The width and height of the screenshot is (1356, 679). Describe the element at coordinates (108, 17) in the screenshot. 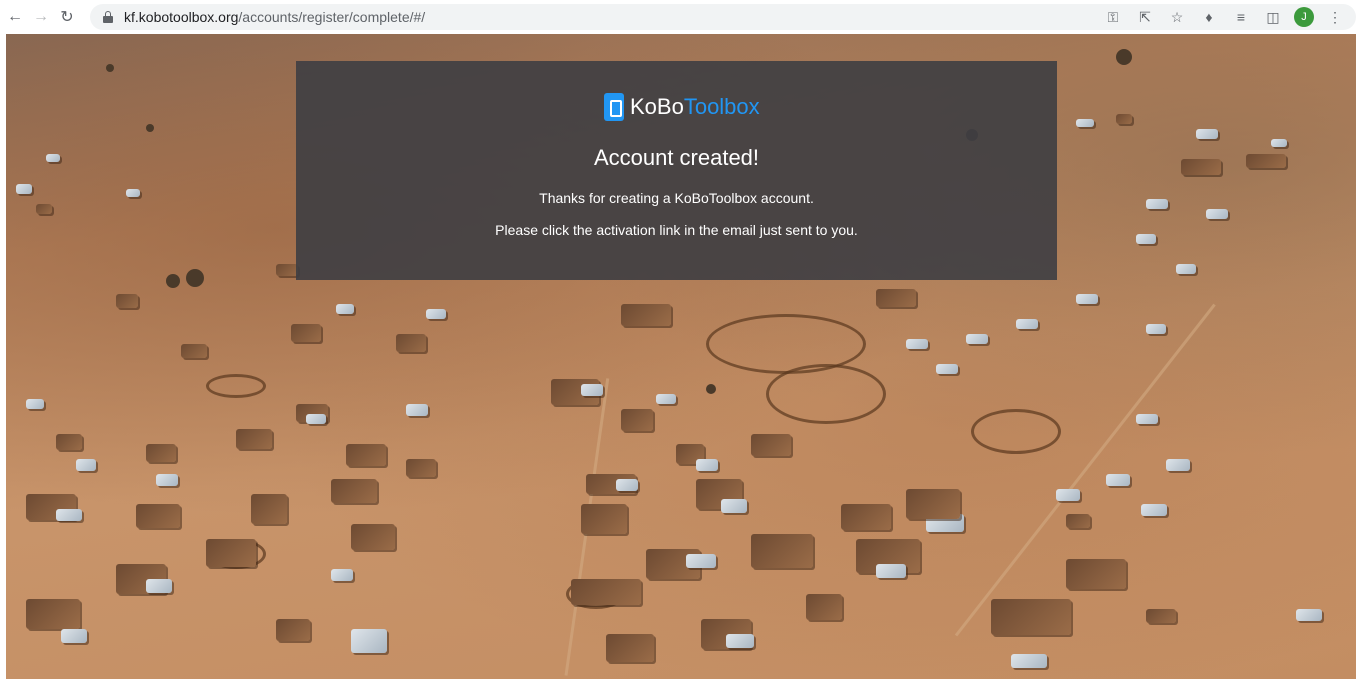

I see `lock-icon` at that location.